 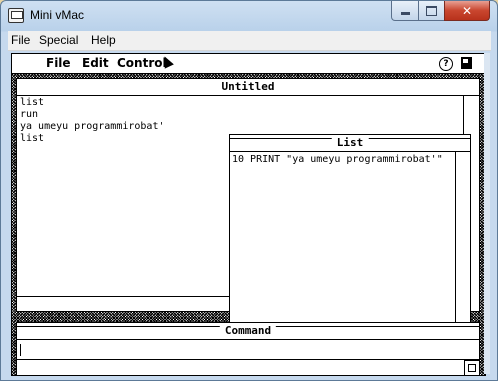 I want to click on host-menubar: File Special Help, so click(x=249, y=41).